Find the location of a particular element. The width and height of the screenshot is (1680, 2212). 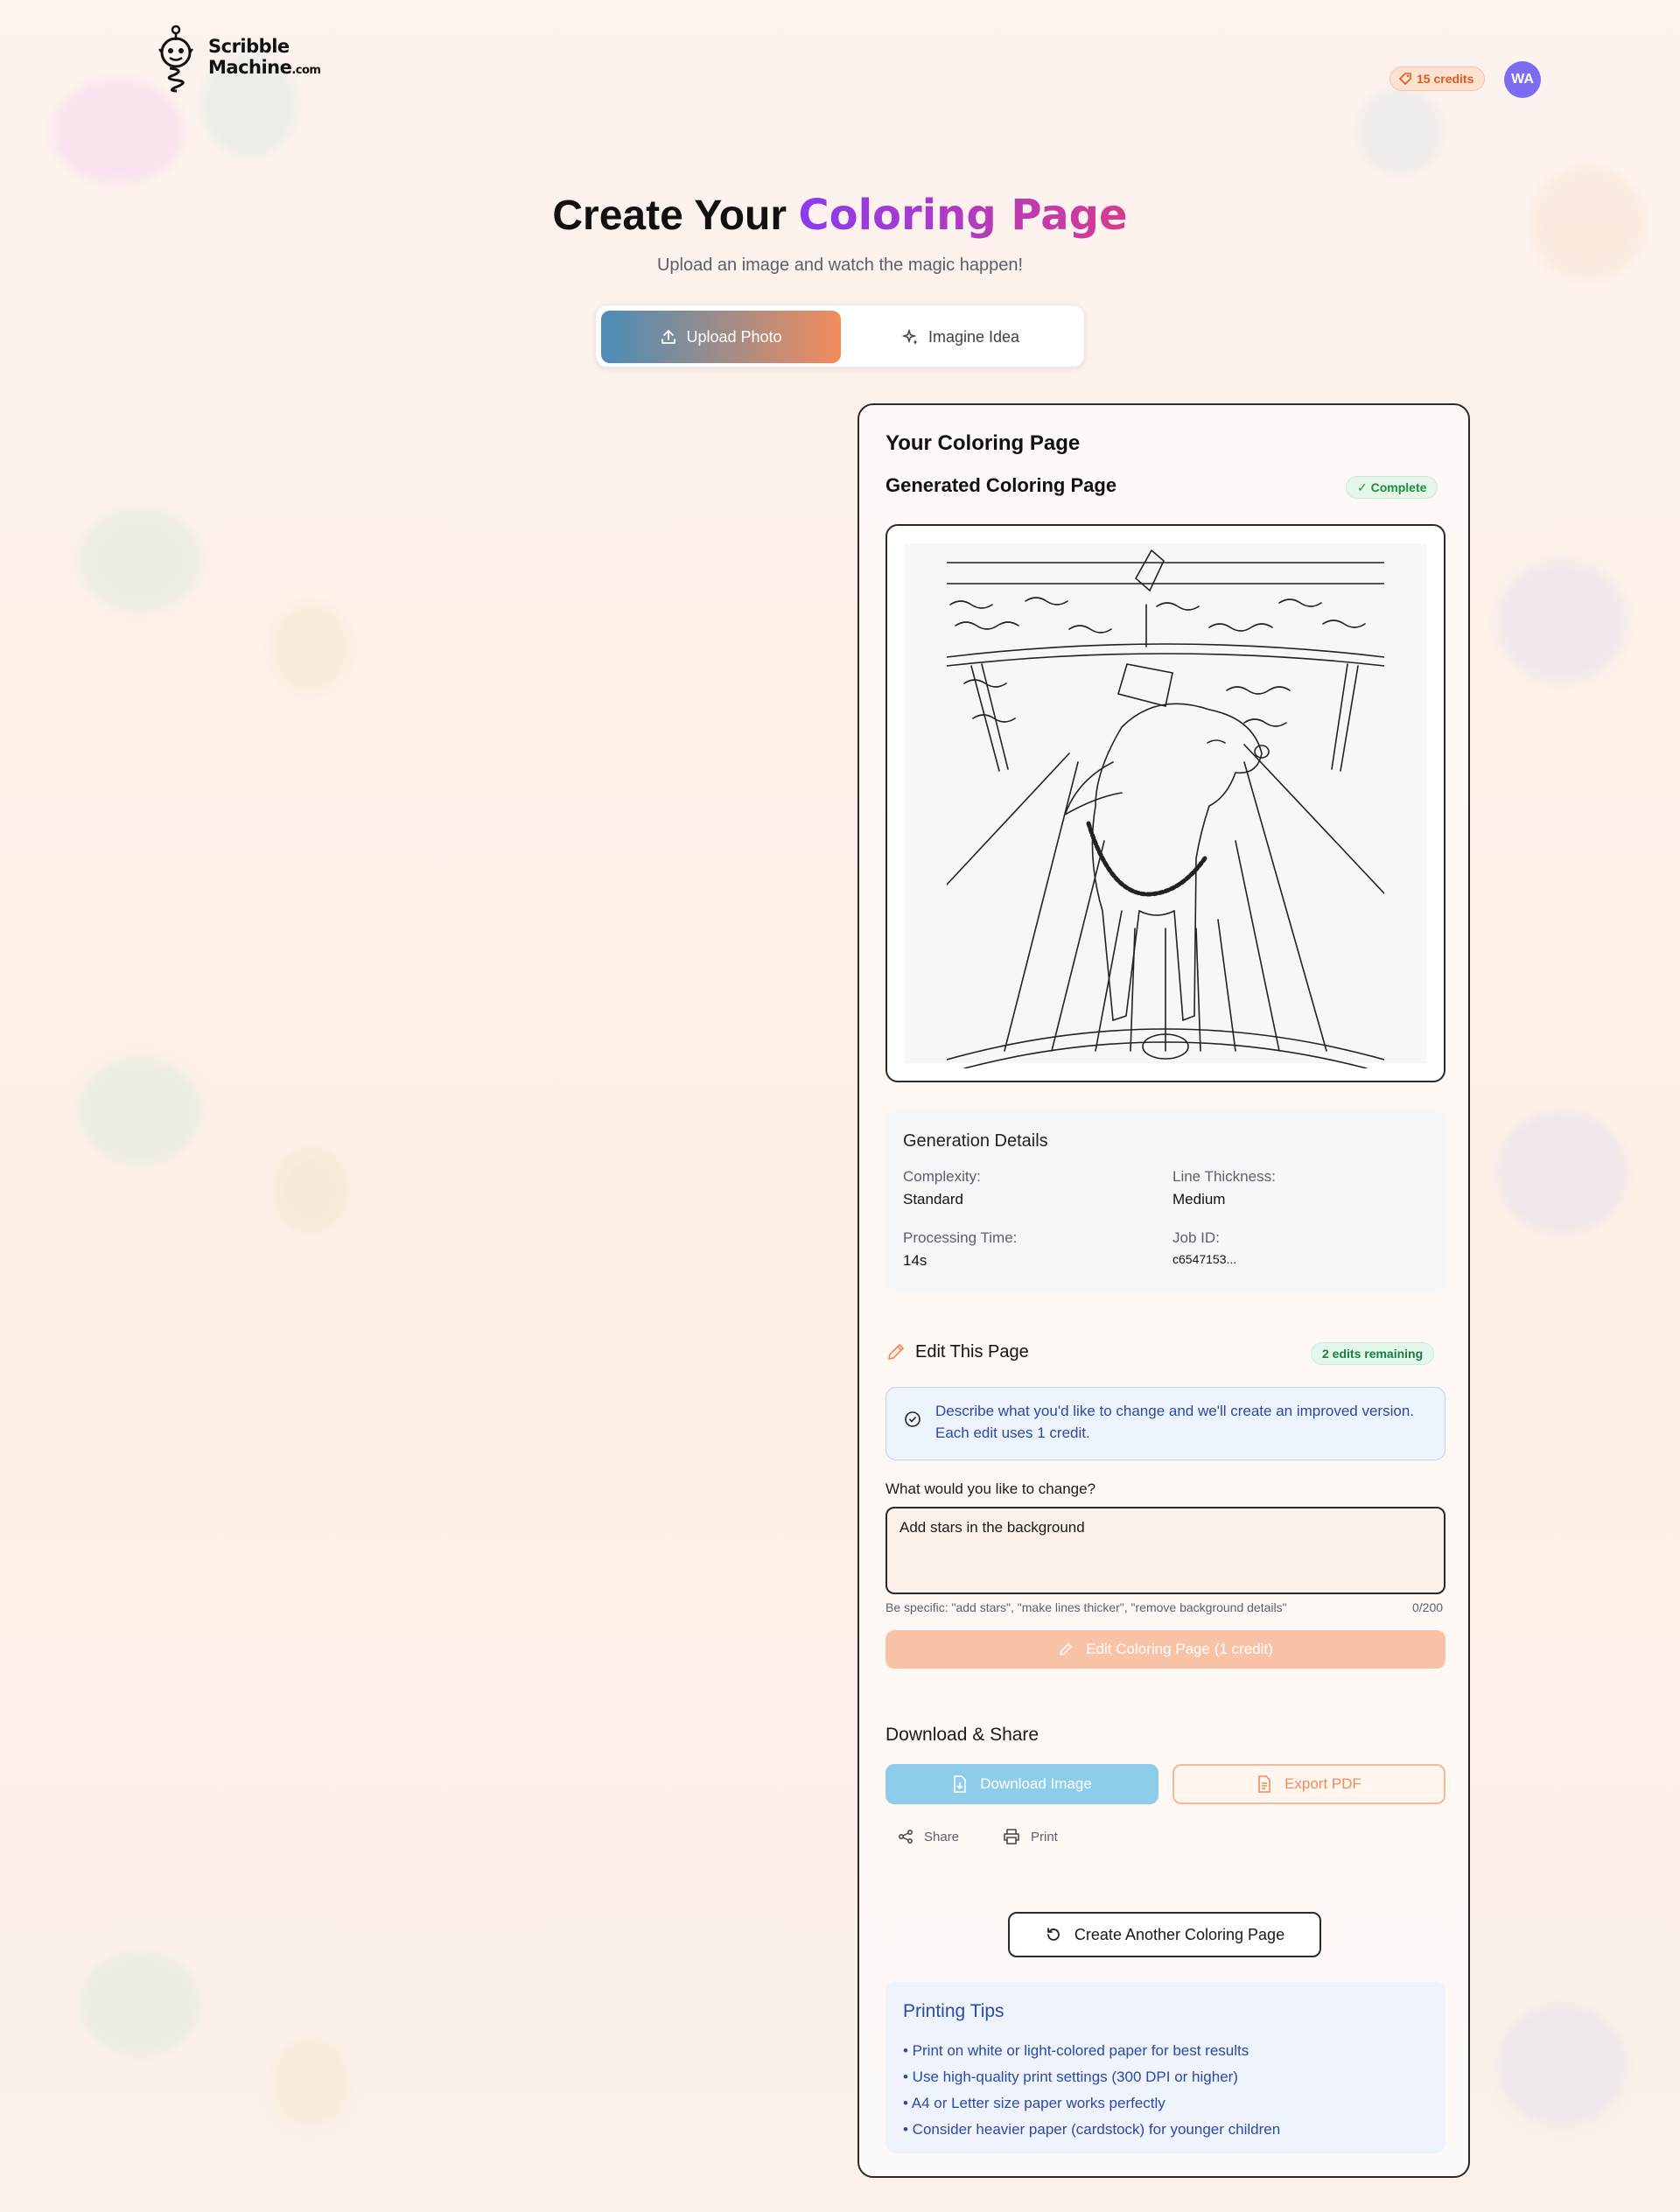

user-avatar: WA is located at coordinates (1522, 79).